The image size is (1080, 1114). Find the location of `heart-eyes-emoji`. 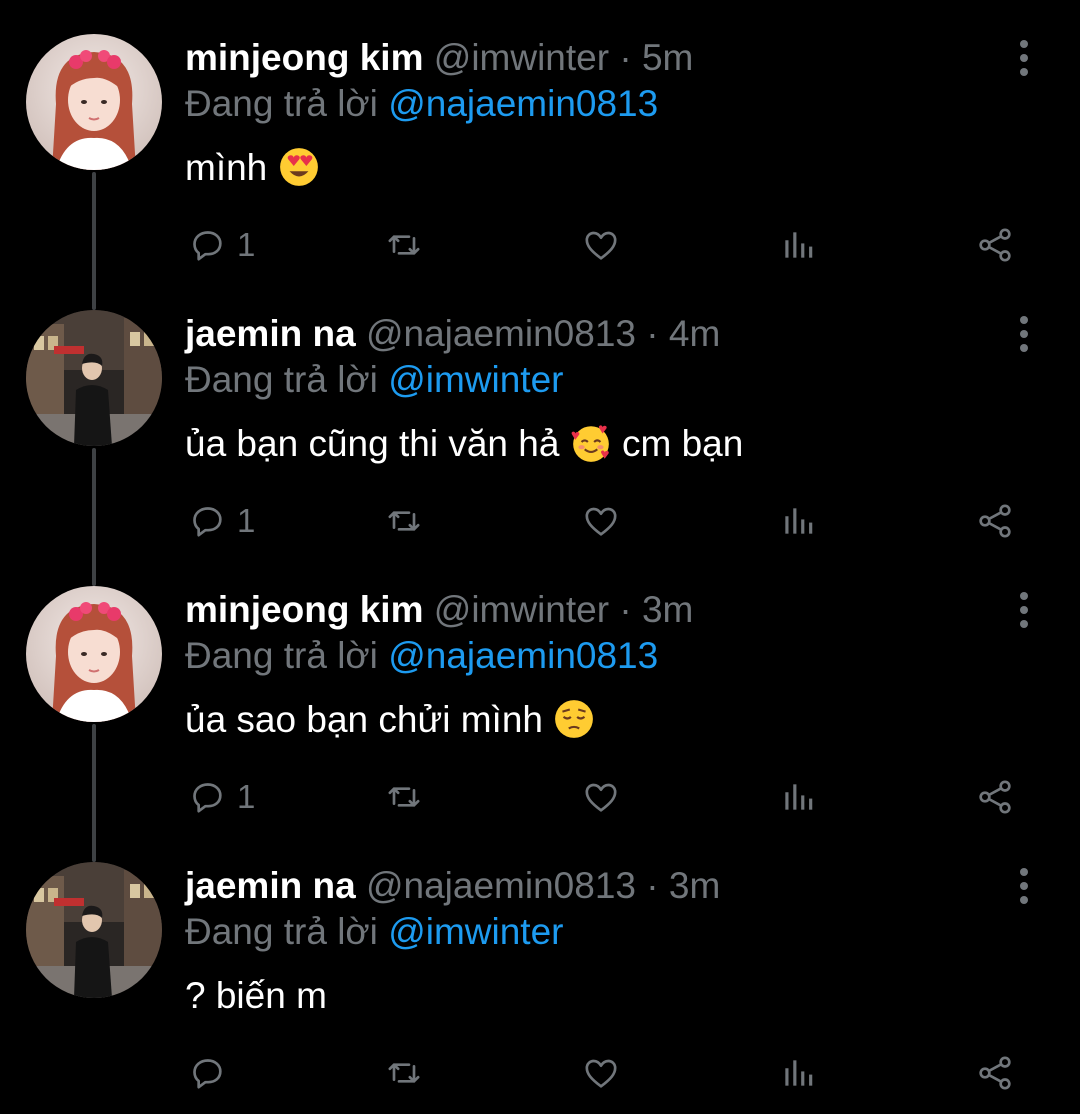

heart-eyes-emoji is located at coordinates (298, 167).